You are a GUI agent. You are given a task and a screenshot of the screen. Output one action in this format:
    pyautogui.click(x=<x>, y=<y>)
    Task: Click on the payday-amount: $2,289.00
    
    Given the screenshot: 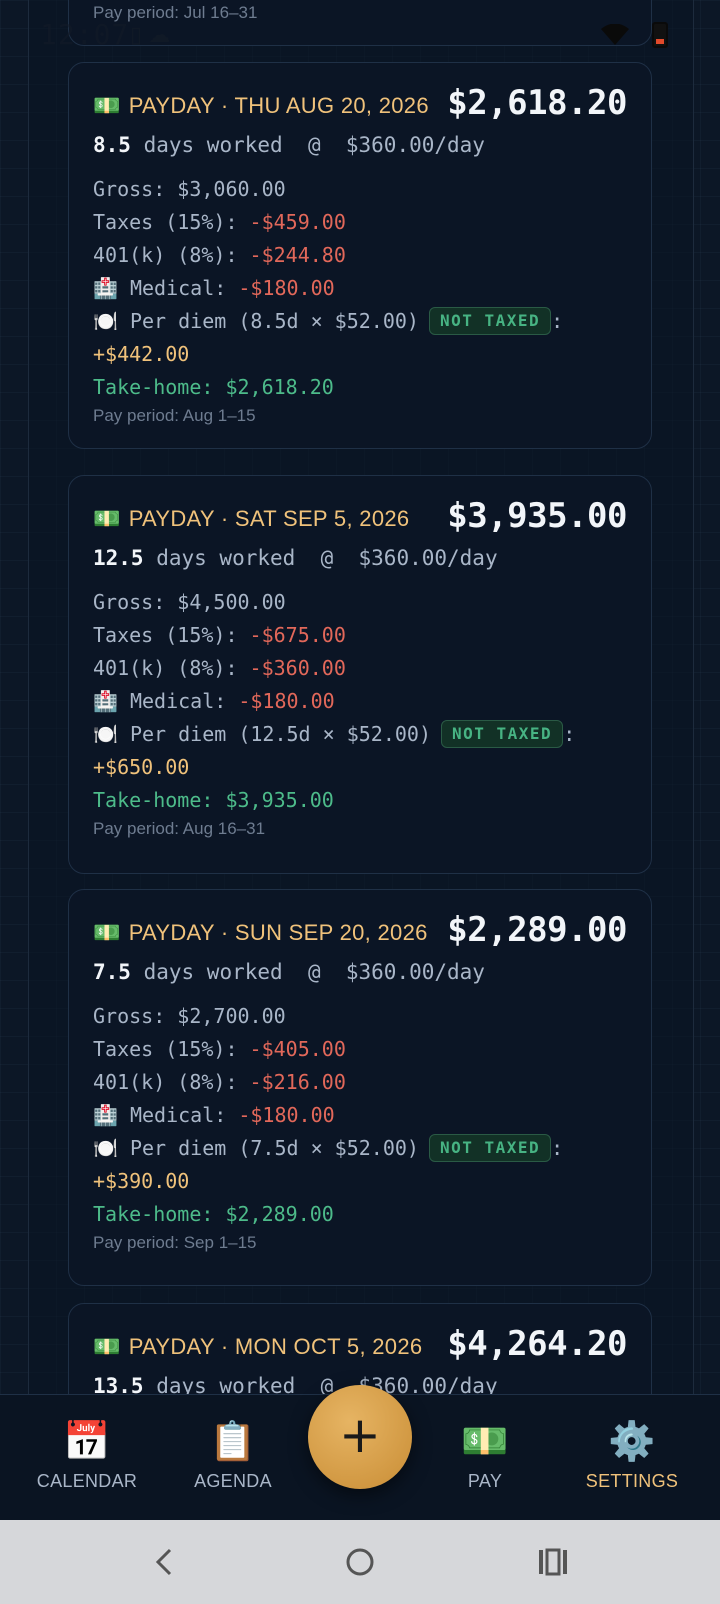 What is the action you would take?
    pyautogui.click(x=537, y=930)
    